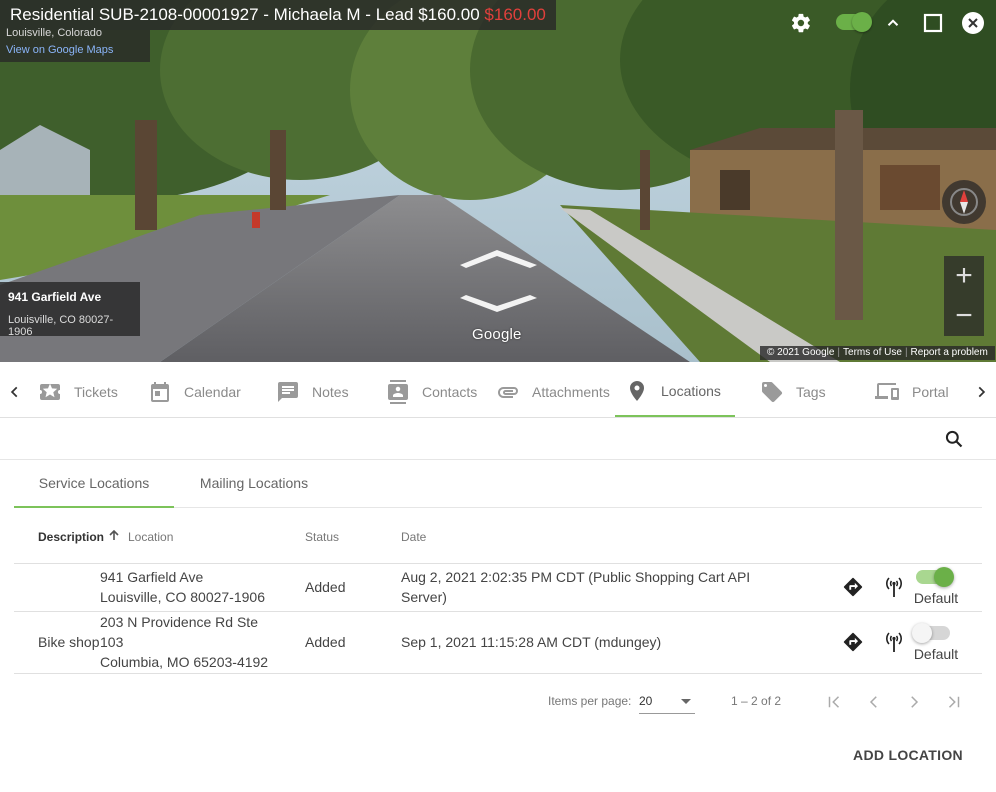  I want to click on zoom-in-button: +, so click(964, 276).